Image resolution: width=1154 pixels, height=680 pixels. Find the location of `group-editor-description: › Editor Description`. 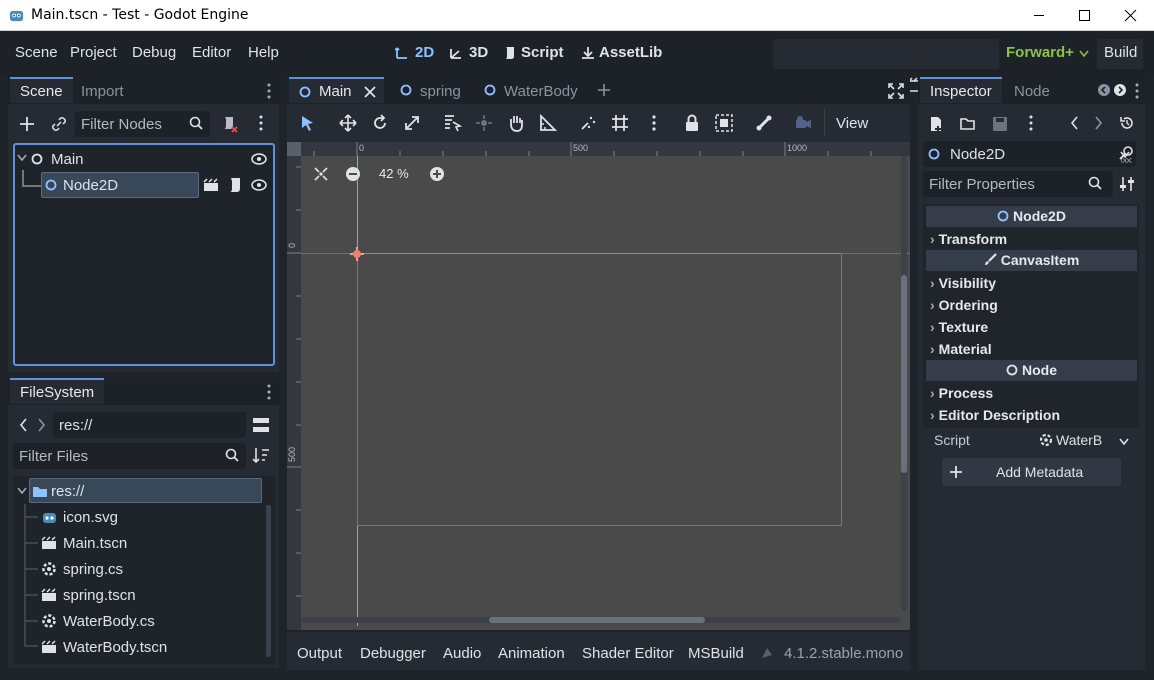

group-editor-description: › Editor Description is located at coordinates (995, 415).